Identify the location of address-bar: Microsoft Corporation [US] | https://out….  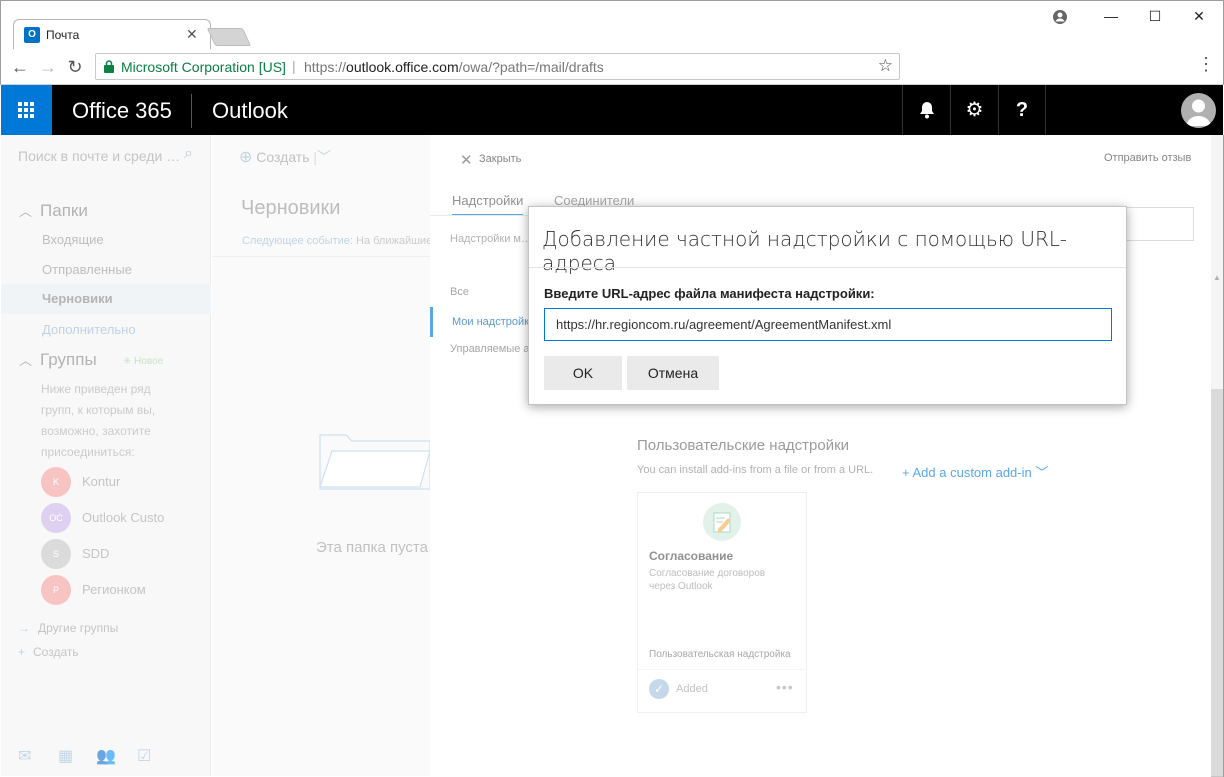
(497, 66).